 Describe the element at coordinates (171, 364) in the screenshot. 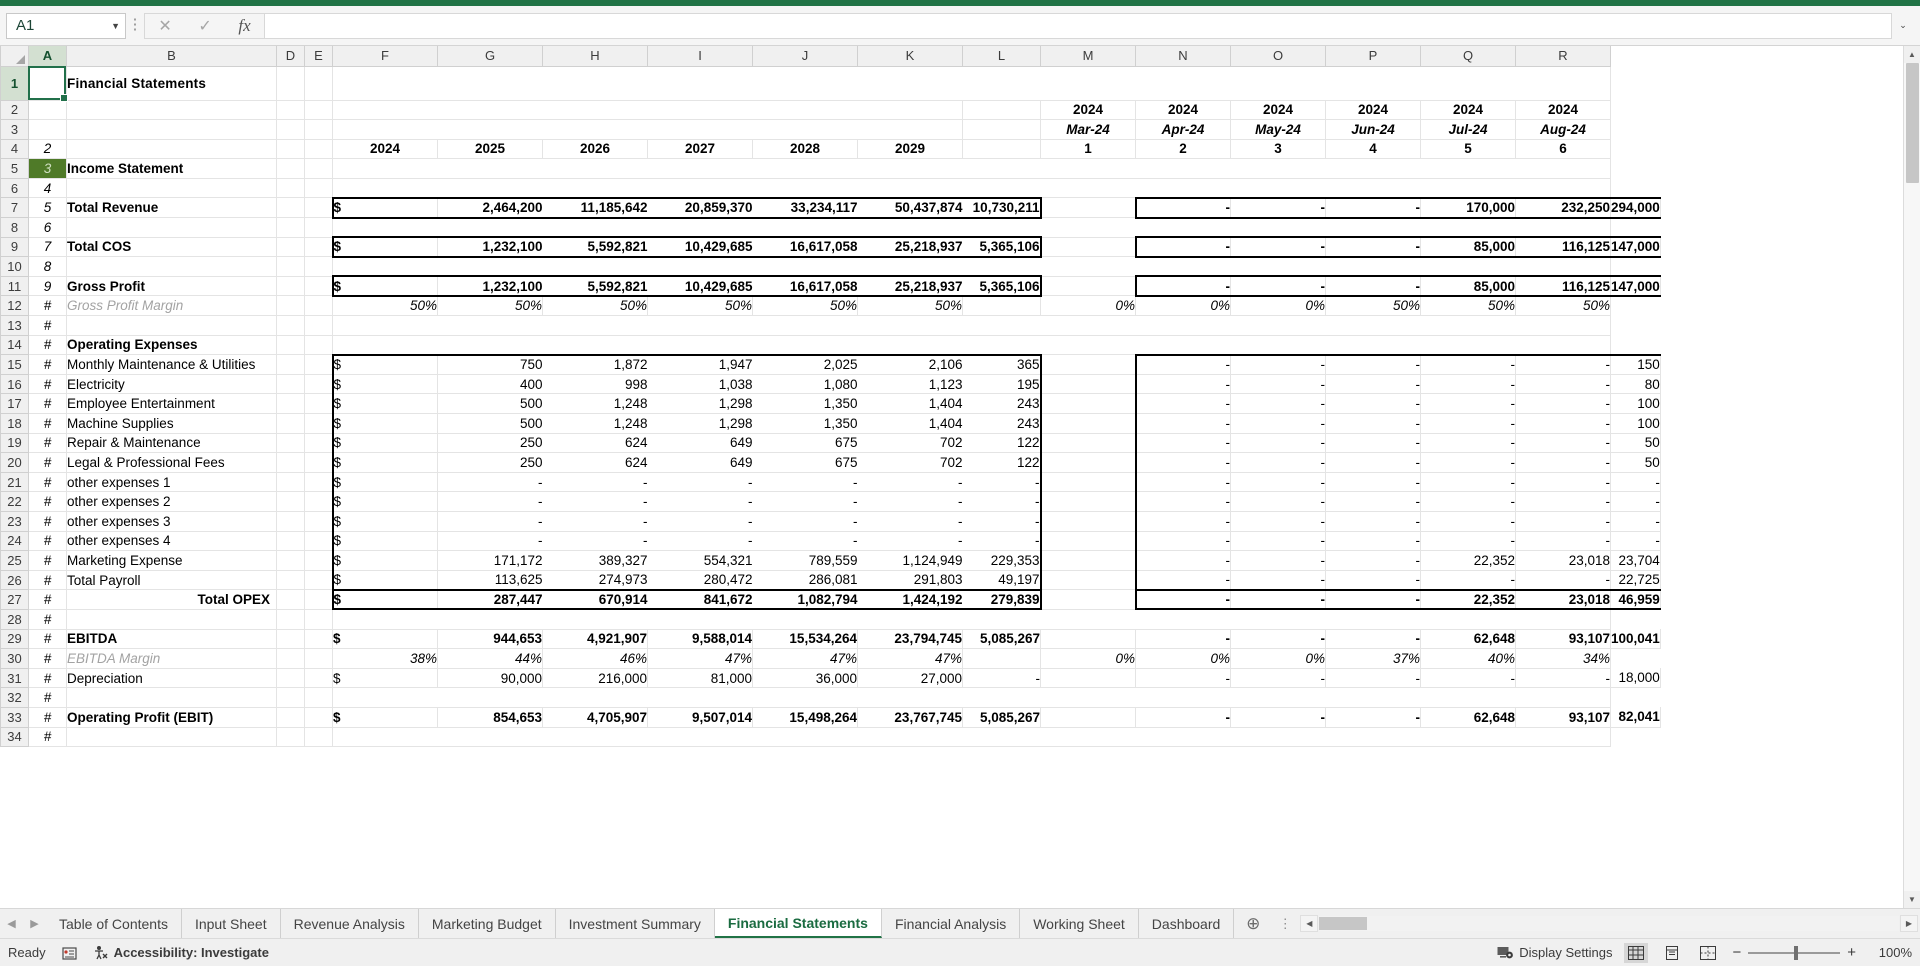

I see `label-opex-0: Monthly Maintenance & Utilities` at that location.